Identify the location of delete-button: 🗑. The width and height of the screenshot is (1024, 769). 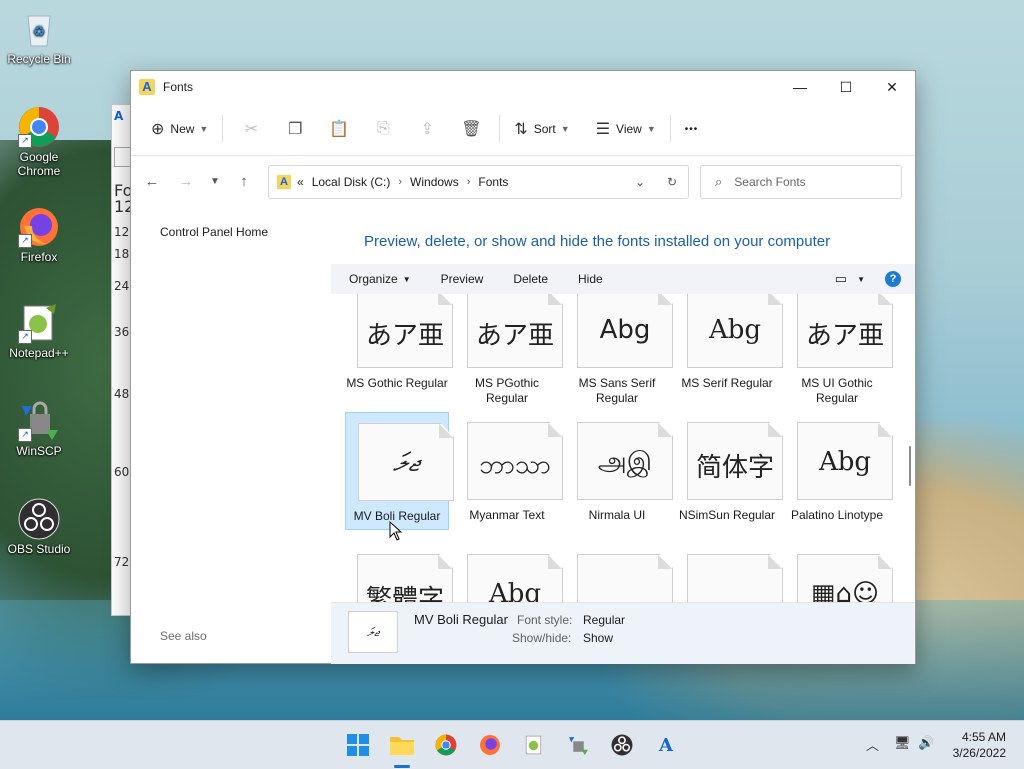
(471, 129).